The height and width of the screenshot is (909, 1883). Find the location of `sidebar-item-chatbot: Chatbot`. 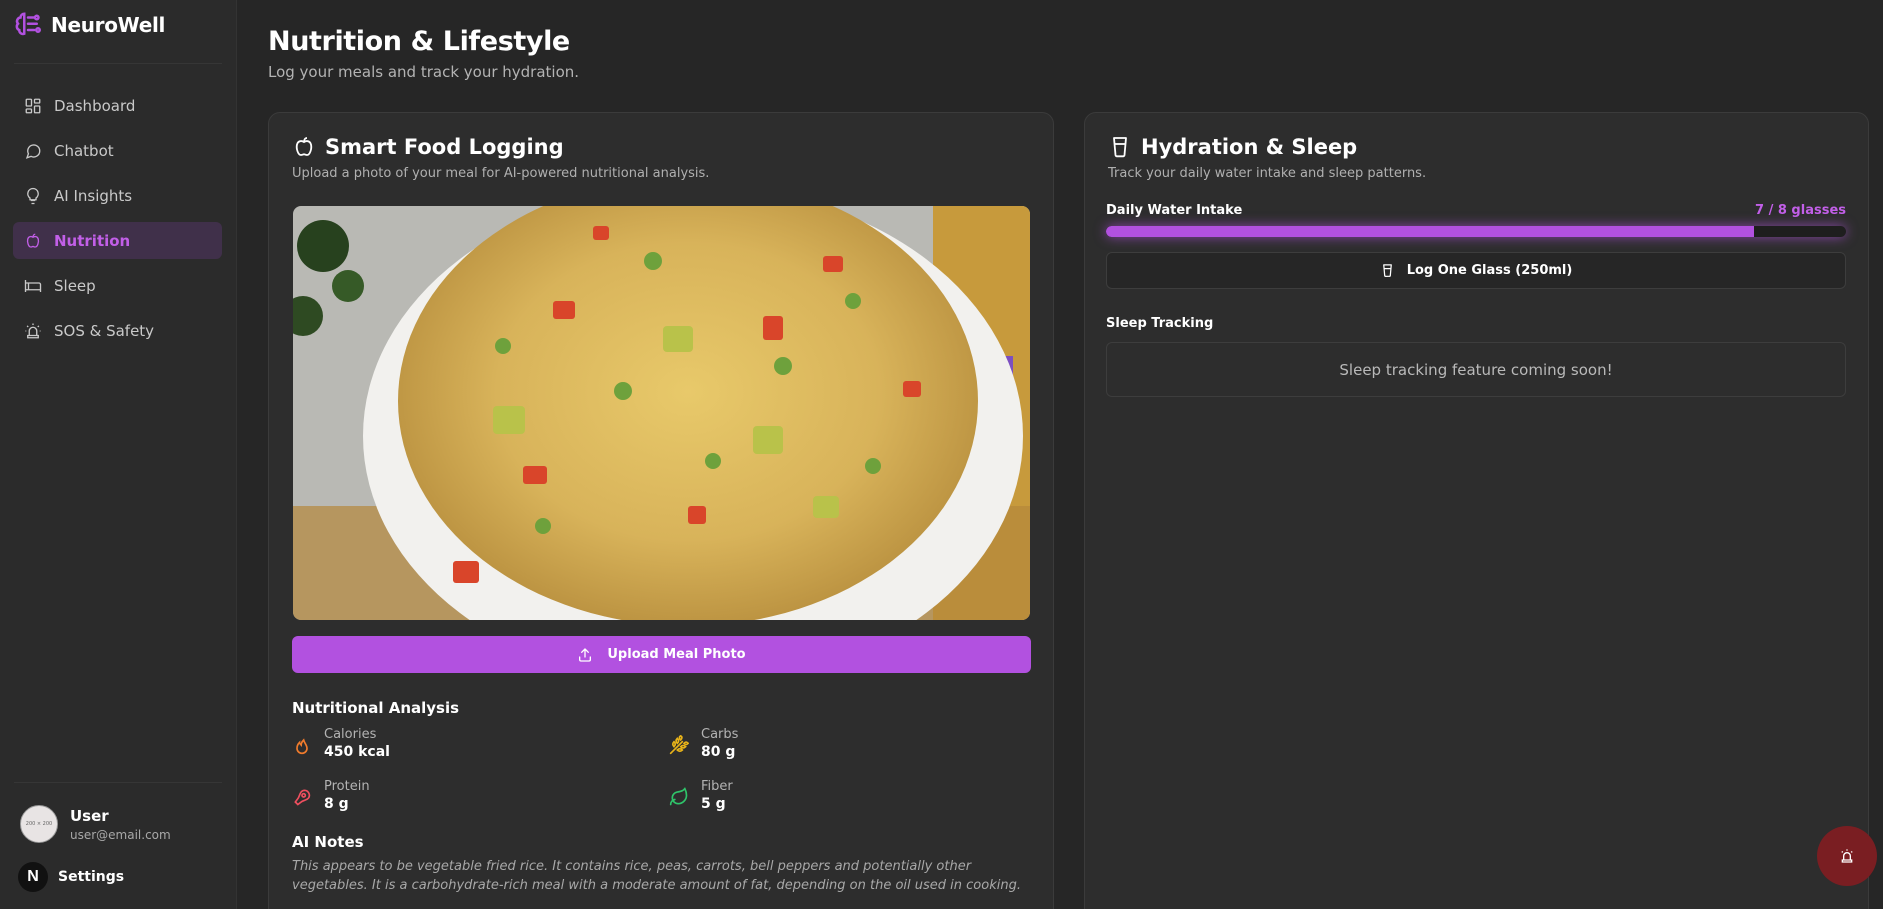

sidebar-item-chatbot: Chatbot is located at coordinates (117, 150).